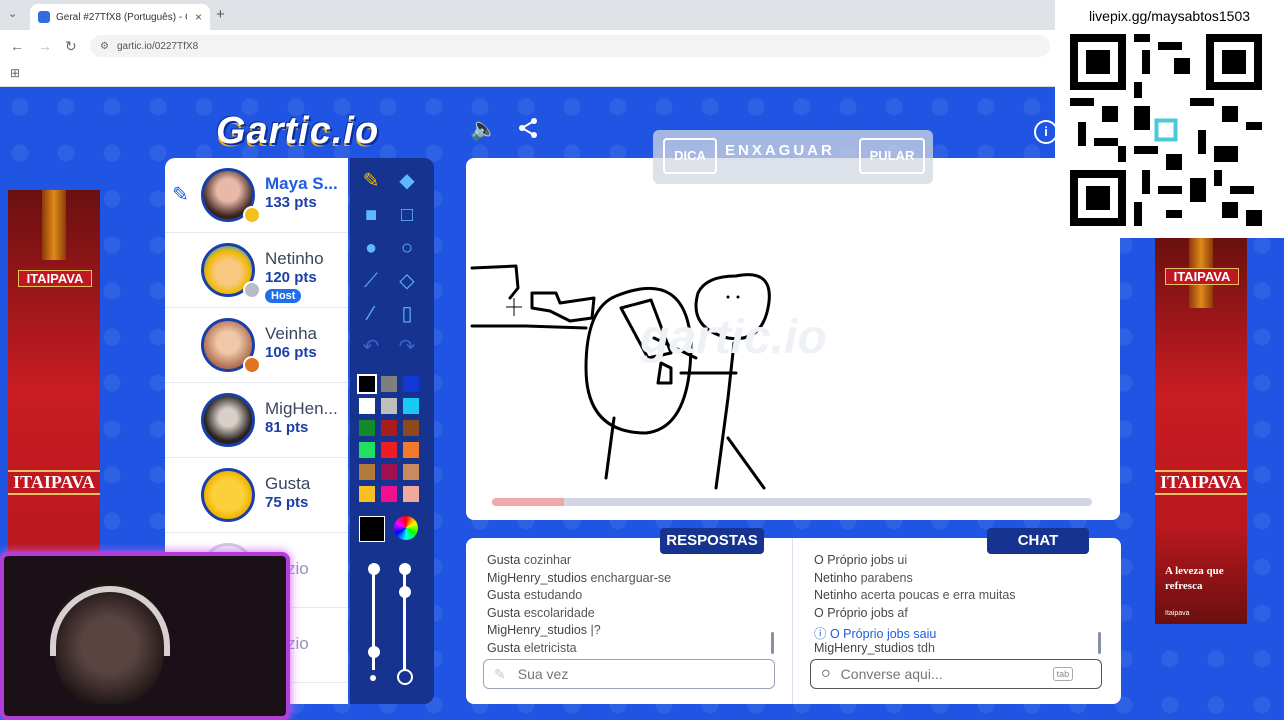 This screenshot has height=720, width=1284. What do you see at coordinates (228, 420) in the screenshot?
I see `avatar` at bounding box center [228, 420].